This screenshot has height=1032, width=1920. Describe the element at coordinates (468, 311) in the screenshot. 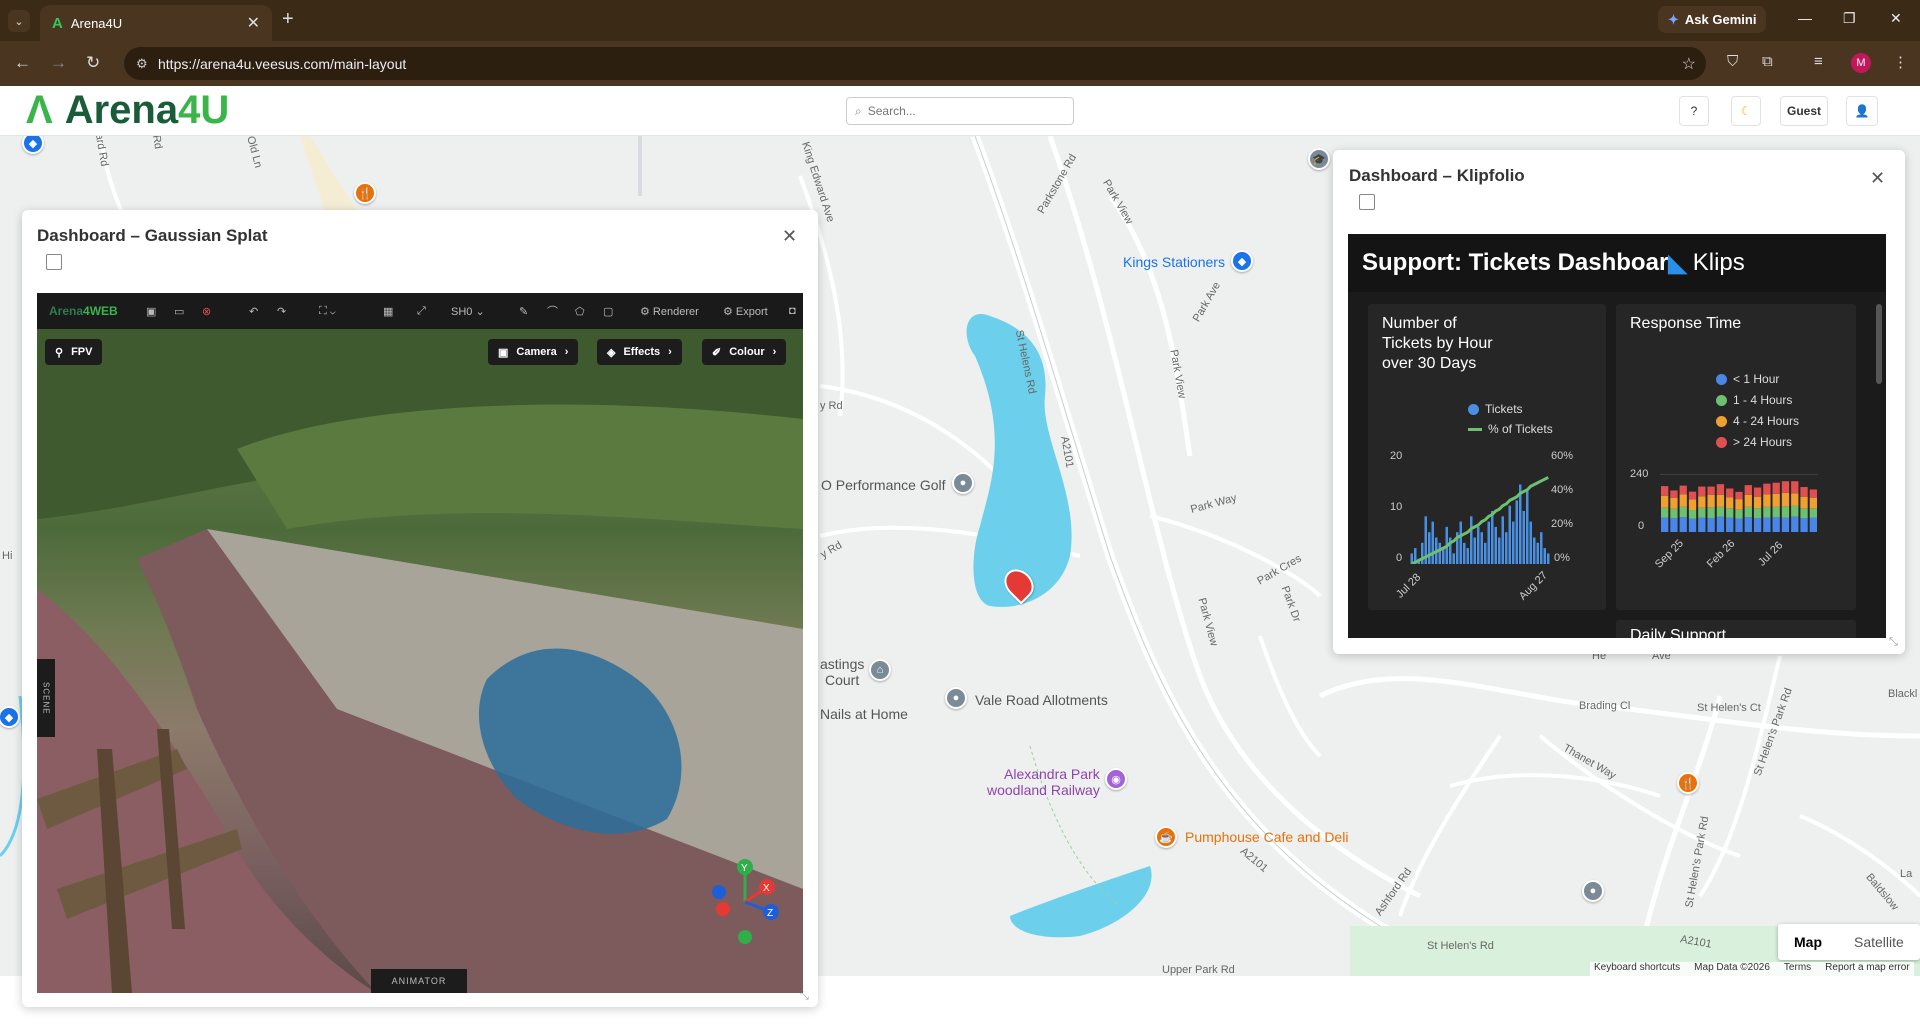

I see `sh-select: SH0 ⌄` at that location.